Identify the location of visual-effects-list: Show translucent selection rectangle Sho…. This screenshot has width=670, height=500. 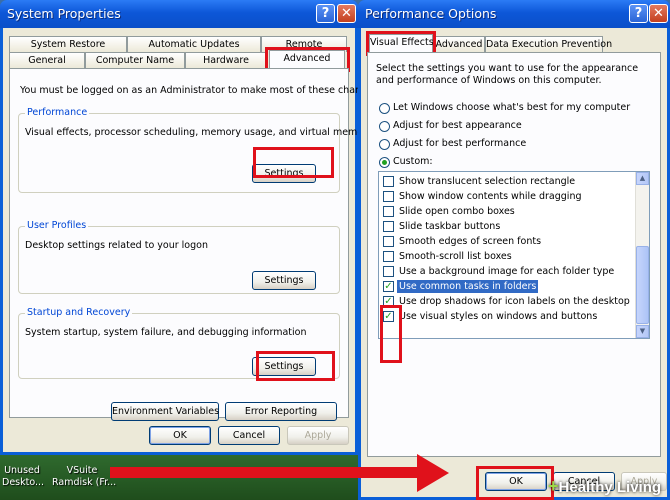
(514, 255).